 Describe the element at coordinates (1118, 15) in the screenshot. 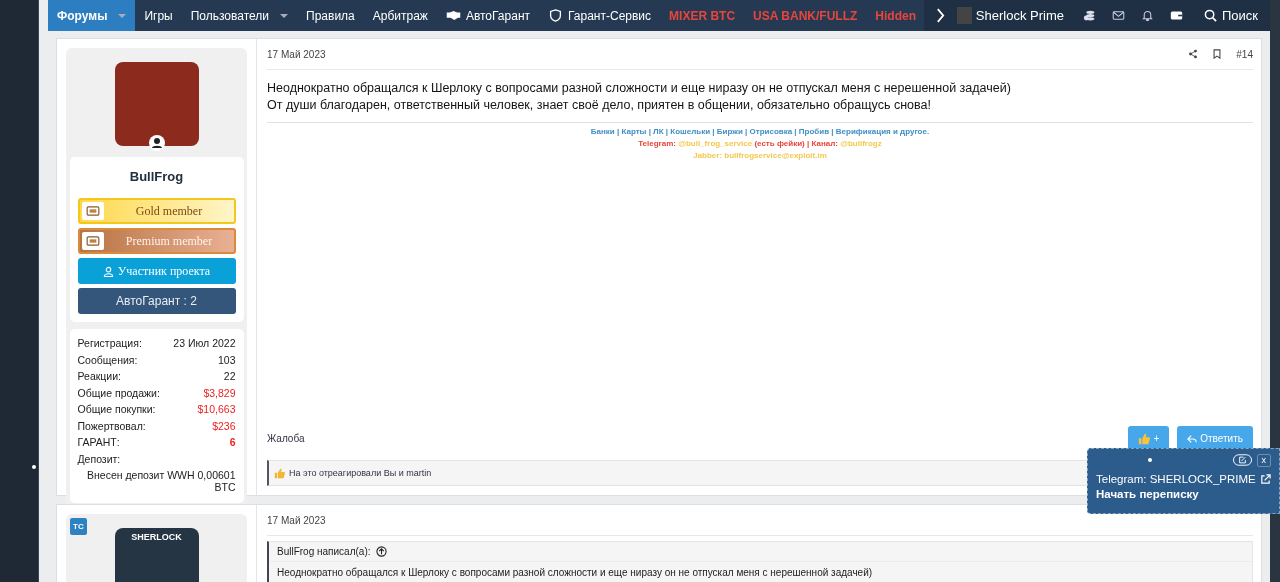

I see `mail-icon` at that location.